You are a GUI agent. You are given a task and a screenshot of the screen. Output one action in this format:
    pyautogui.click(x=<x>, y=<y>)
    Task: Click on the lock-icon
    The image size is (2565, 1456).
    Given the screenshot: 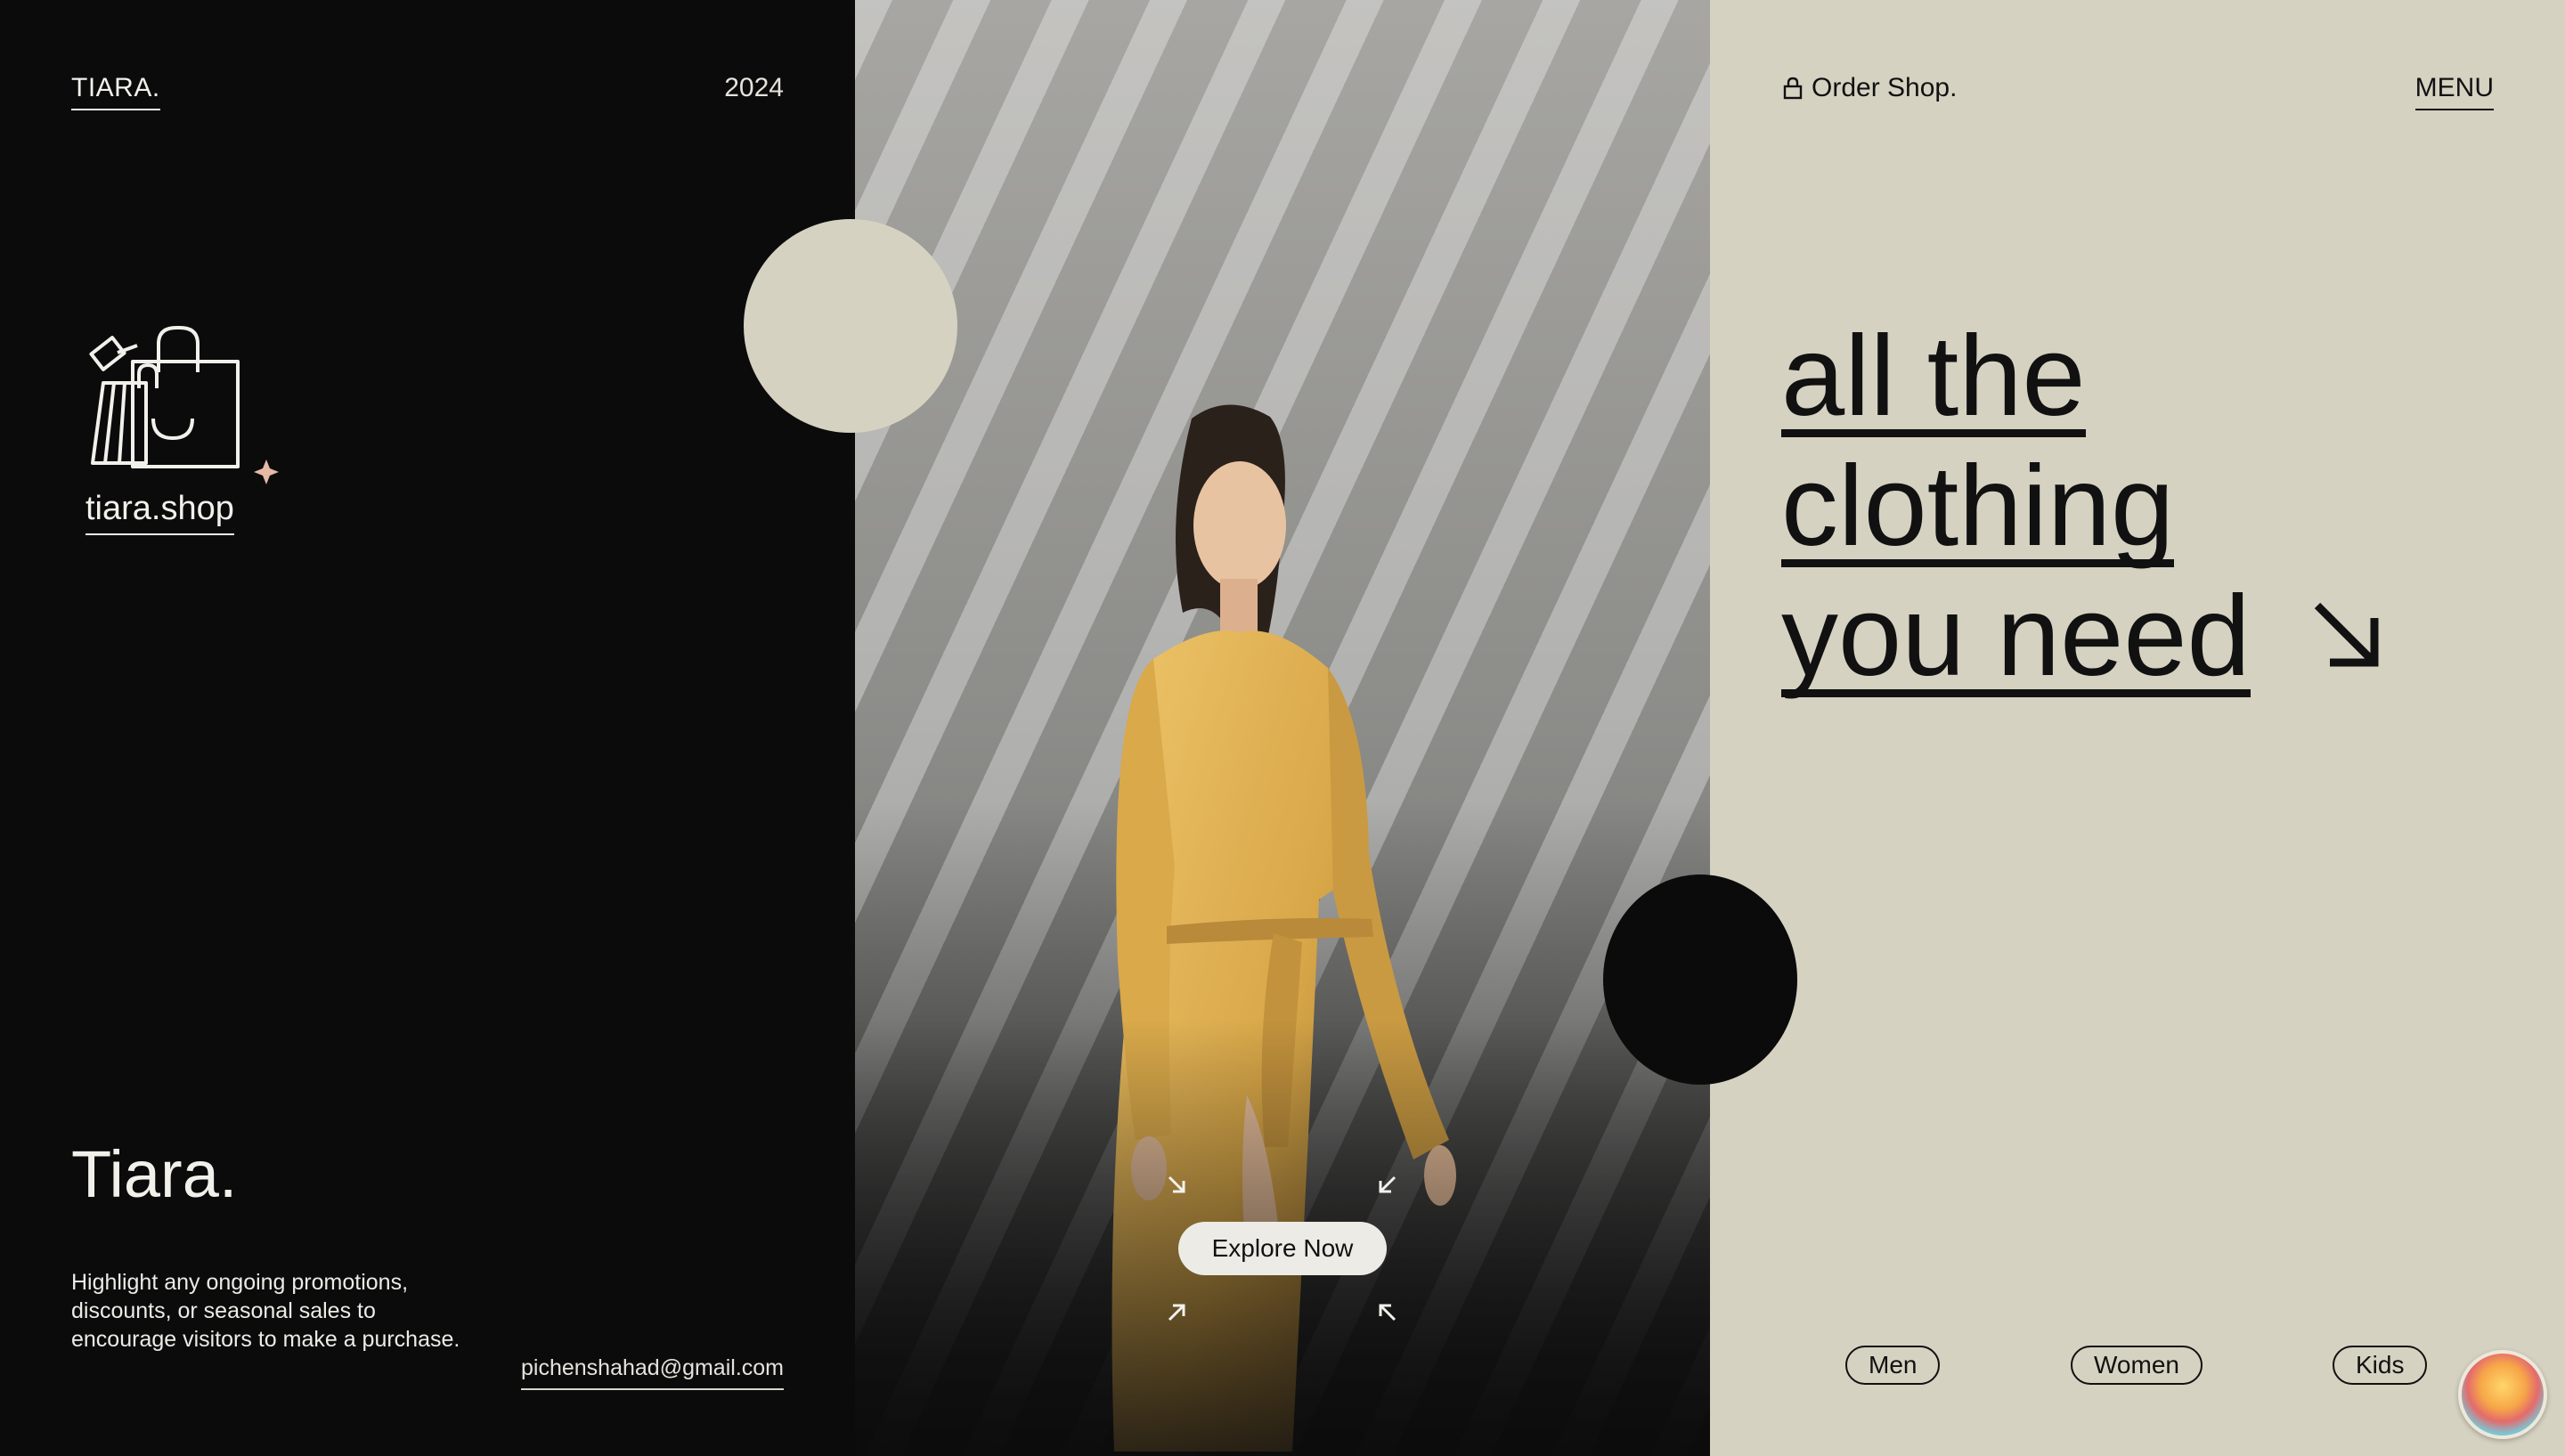 What is the action you would take?
    pyautogui.click(x=1793, y=88)
    